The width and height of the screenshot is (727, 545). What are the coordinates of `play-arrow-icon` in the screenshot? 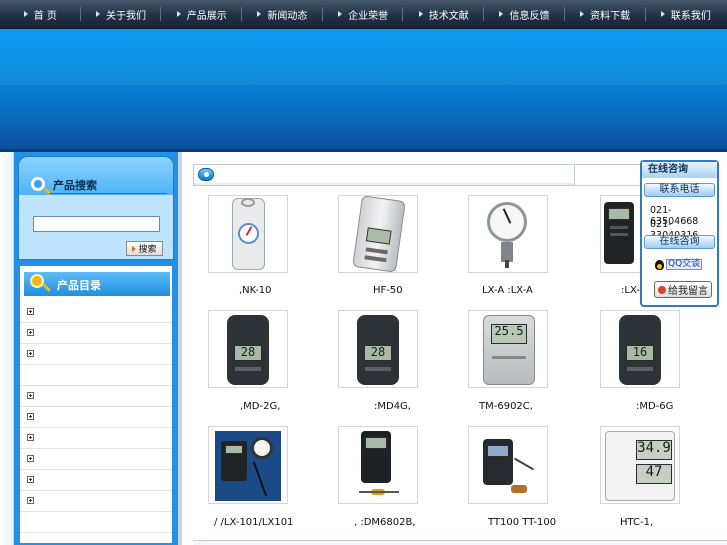 It's located at (134, 248).